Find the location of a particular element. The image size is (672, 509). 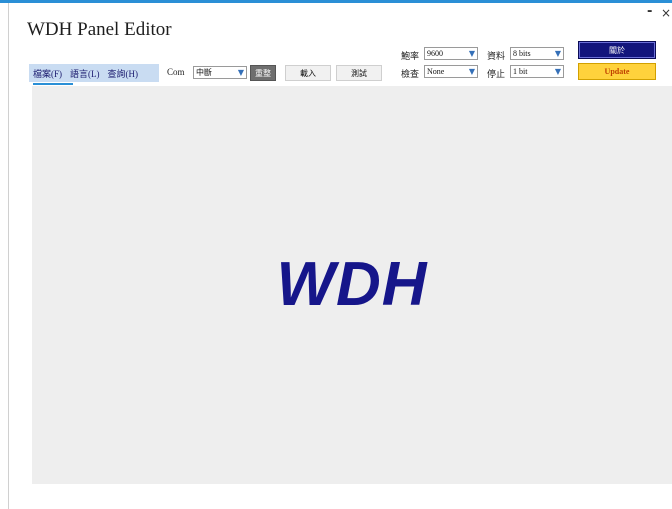

menu-bar: 檔案(F) 語言(L) 查詢(H) is located at coordinates (94, 73).